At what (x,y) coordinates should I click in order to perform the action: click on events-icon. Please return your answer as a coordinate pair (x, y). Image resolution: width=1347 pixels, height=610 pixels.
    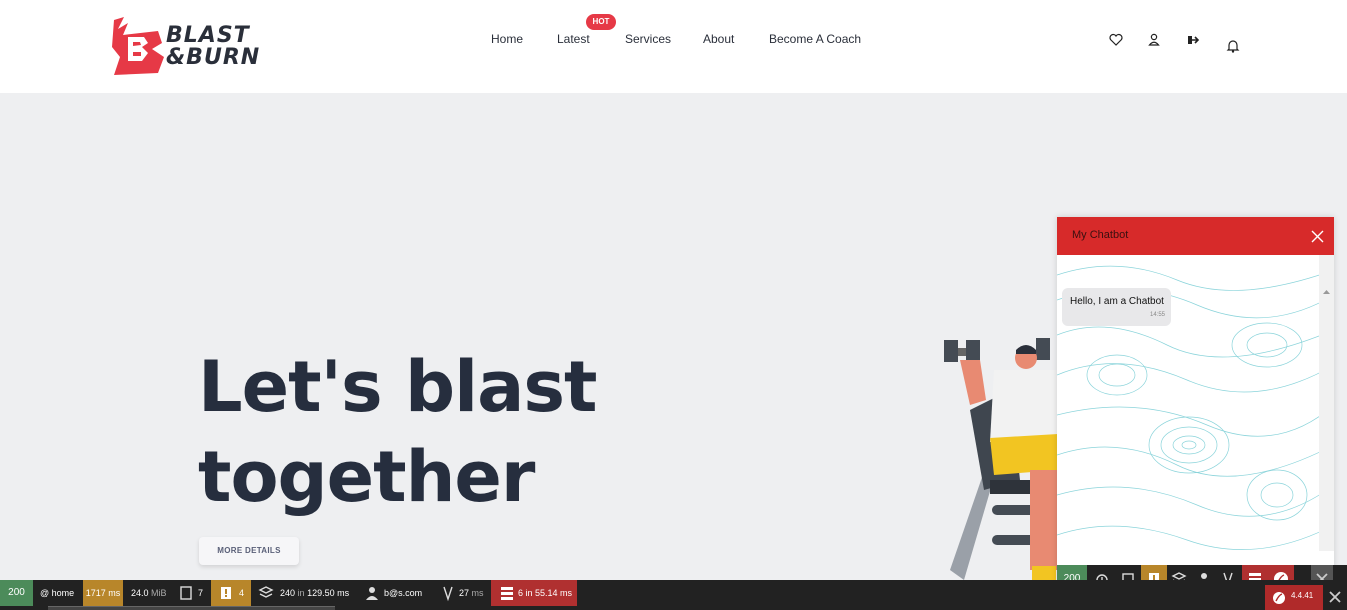
    Looking at the image, I should click on (448, 594).